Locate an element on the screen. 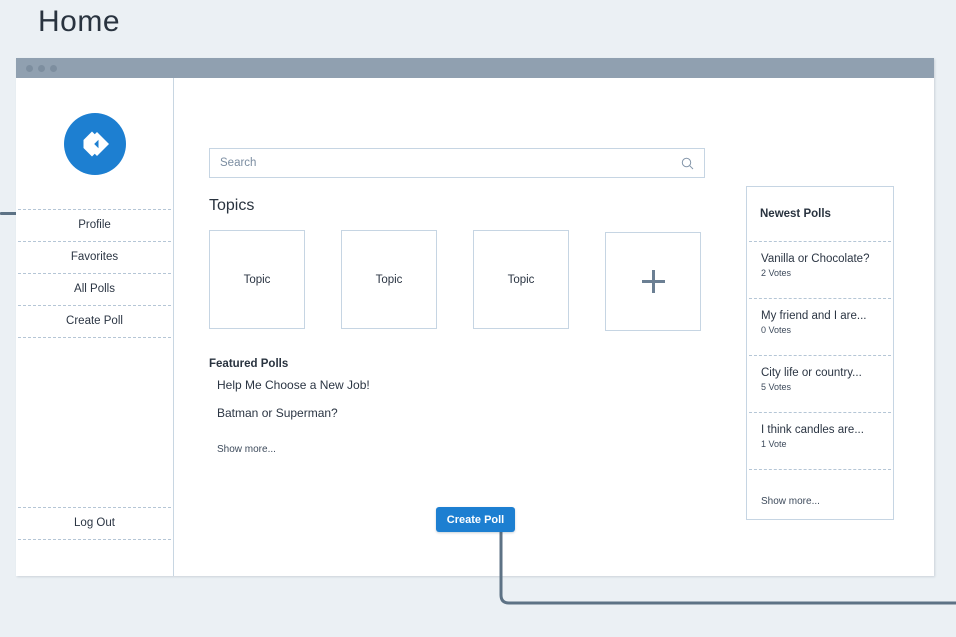  window-dot-minimize-icon is located at coordinates (41, 68).